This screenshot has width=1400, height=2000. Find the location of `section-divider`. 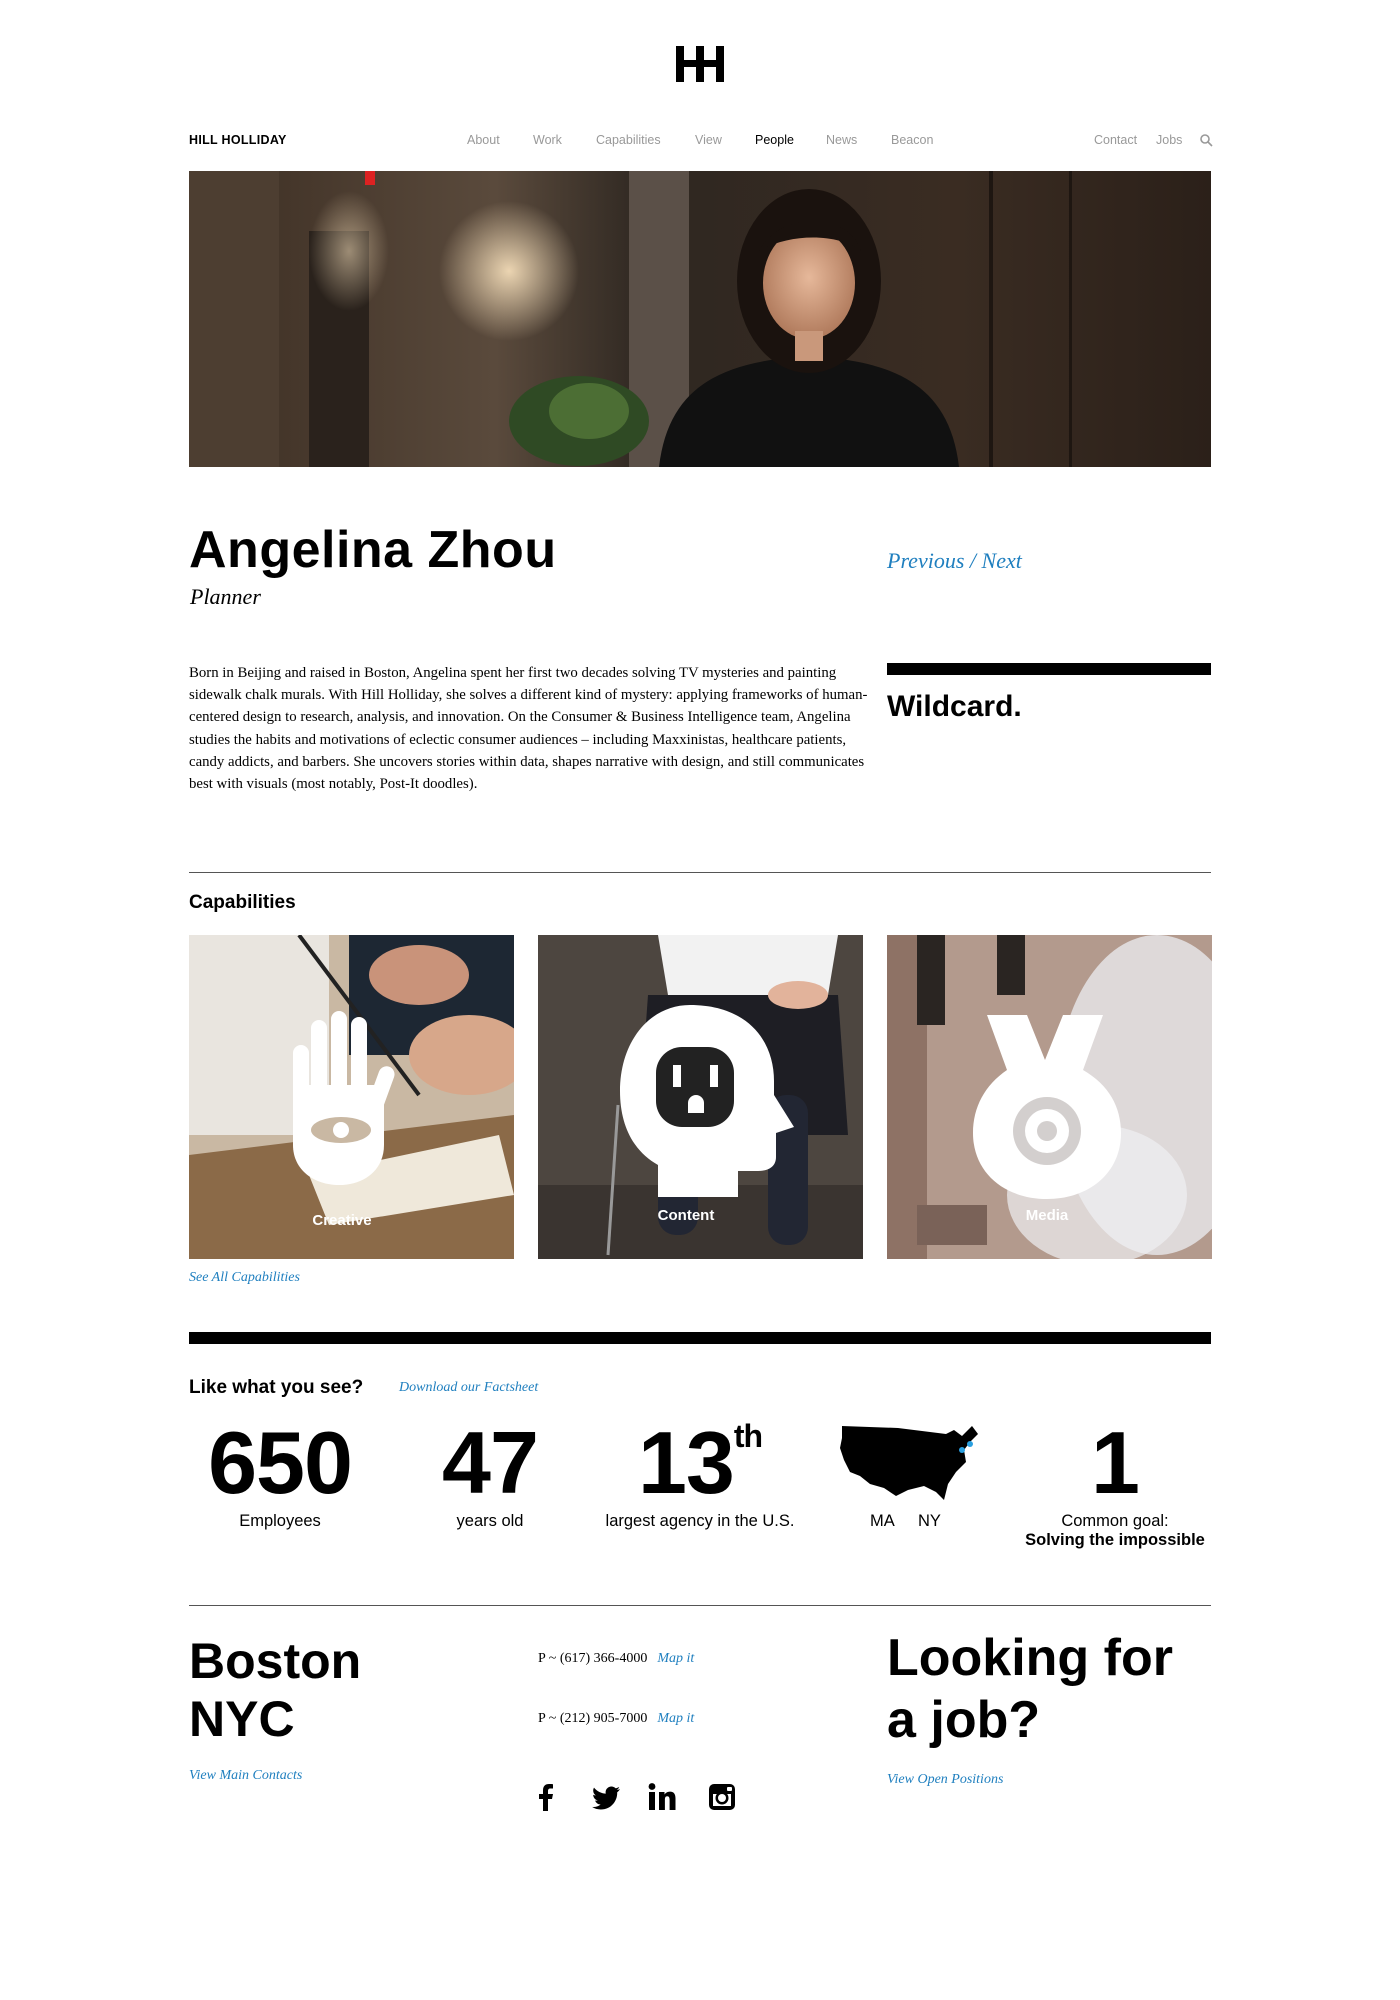

section-divider is located at coordinates (700, 872).